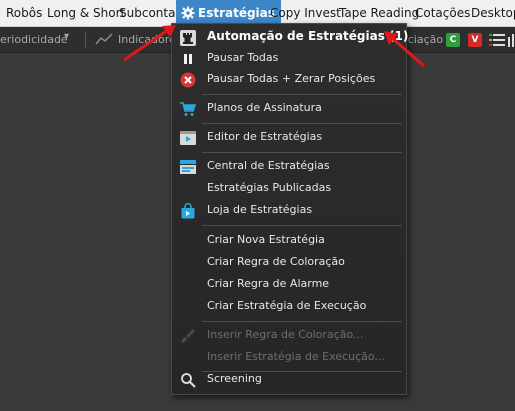 The width and height of the screenshot is (515, 411). Describe the element at coordinates (188, 80) in the screenshot. I see `red-x-circle-icon` at that location.